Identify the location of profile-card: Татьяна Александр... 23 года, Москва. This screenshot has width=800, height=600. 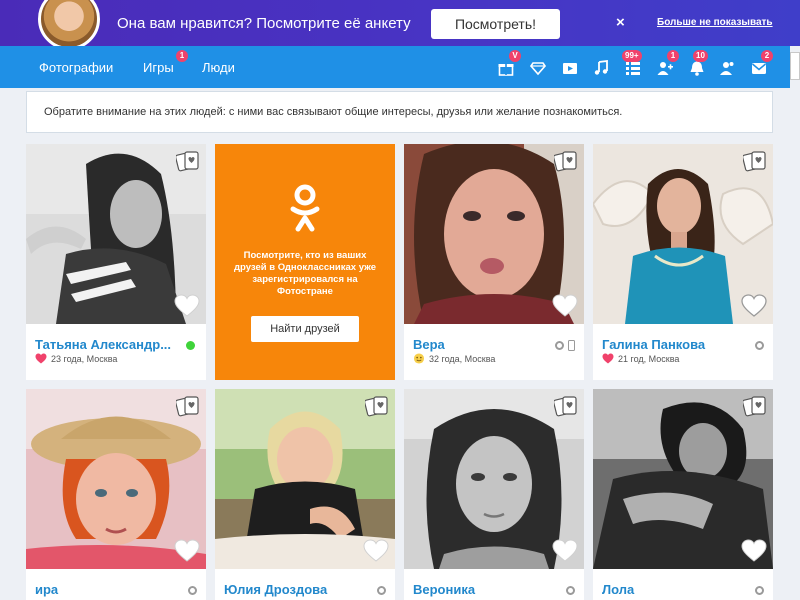
(116, 262).